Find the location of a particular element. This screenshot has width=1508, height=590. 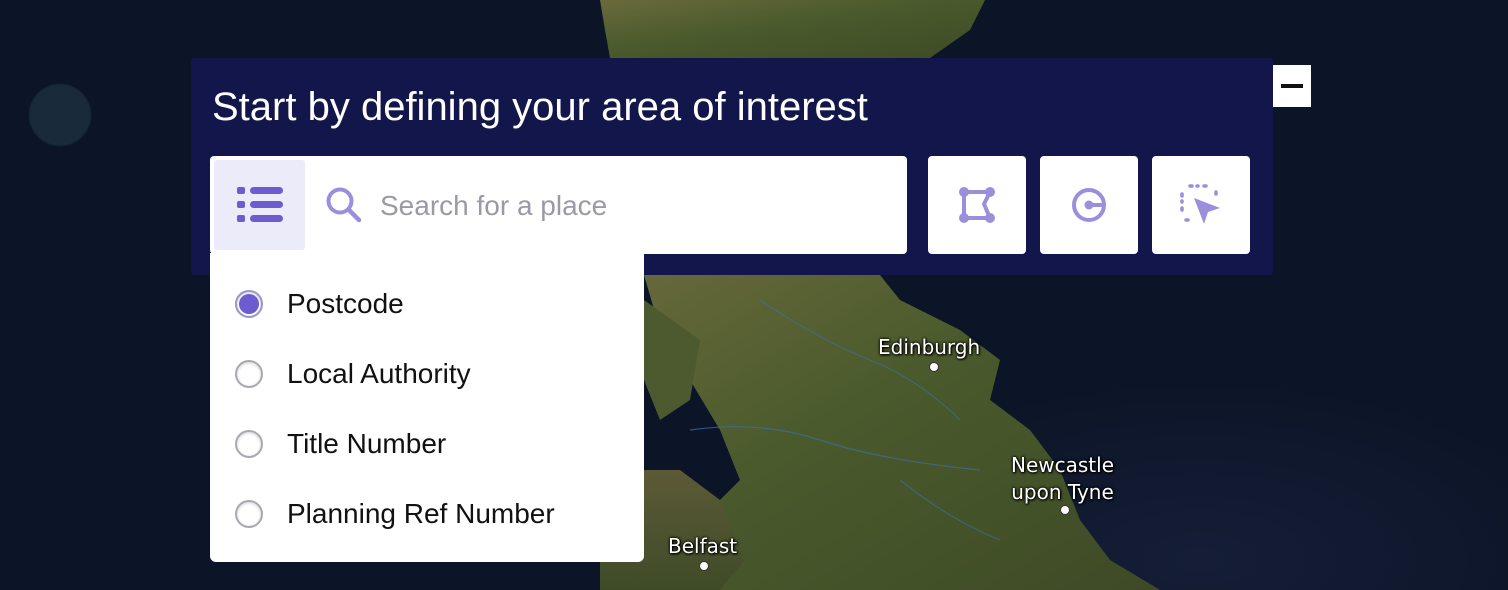

panel-title: Start by defining your area of interest is located at coordinates (540, 107).